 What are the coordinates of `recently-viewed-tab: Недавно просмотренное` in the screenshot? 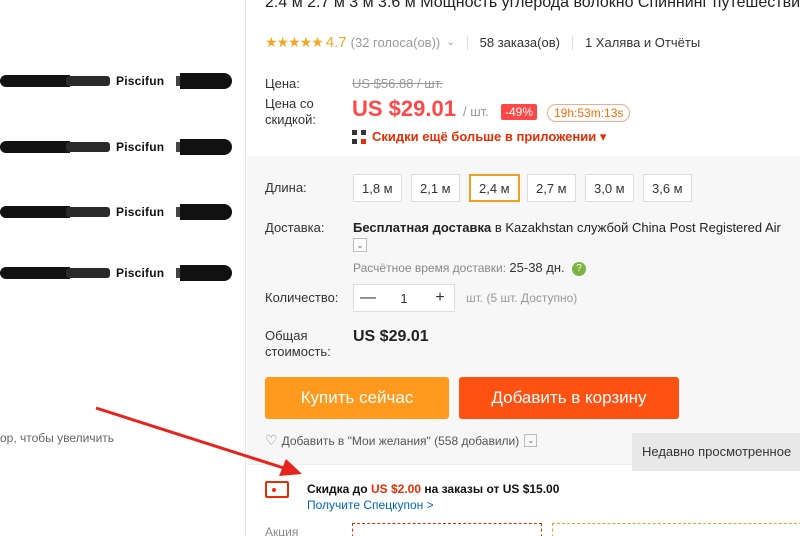 It's located at (716, 452).